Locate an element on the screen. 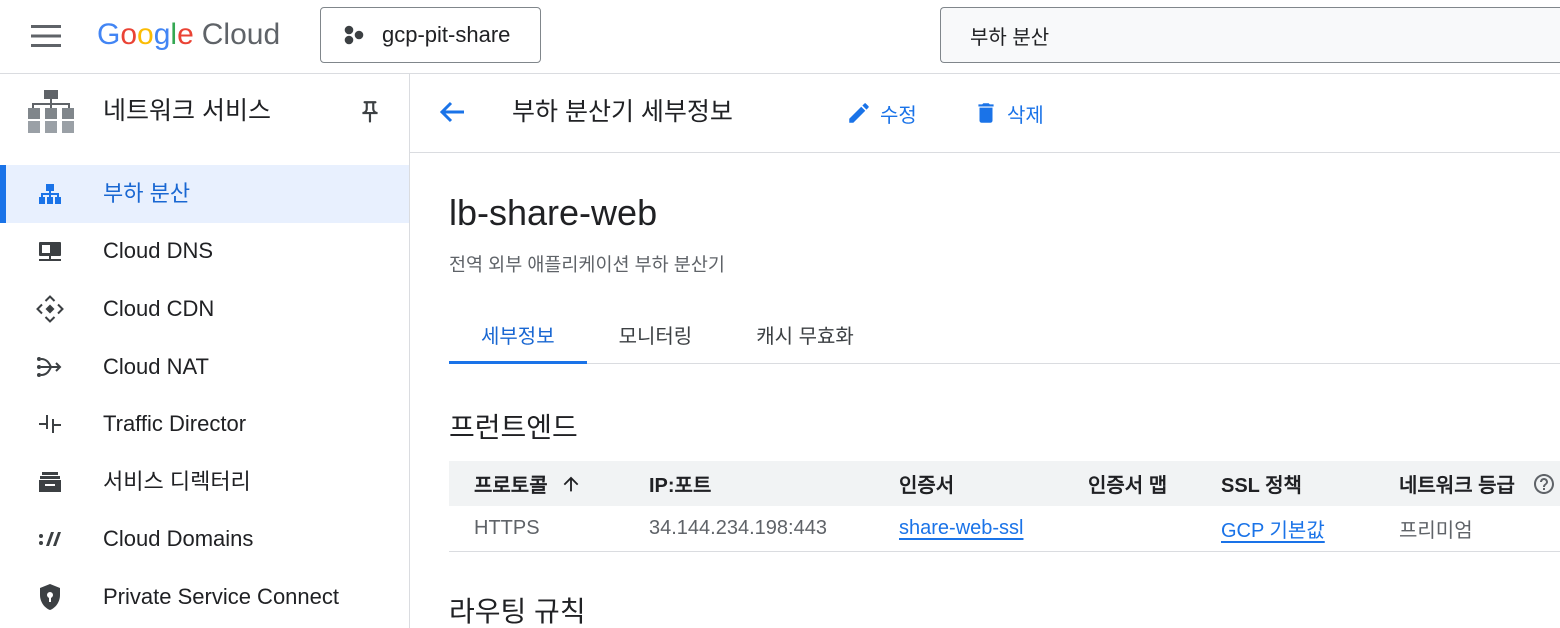 This screenshot has height=628, width=1560. tab-cache-invalidation: 캐시 무효화 is located at coordinates (805, 334).